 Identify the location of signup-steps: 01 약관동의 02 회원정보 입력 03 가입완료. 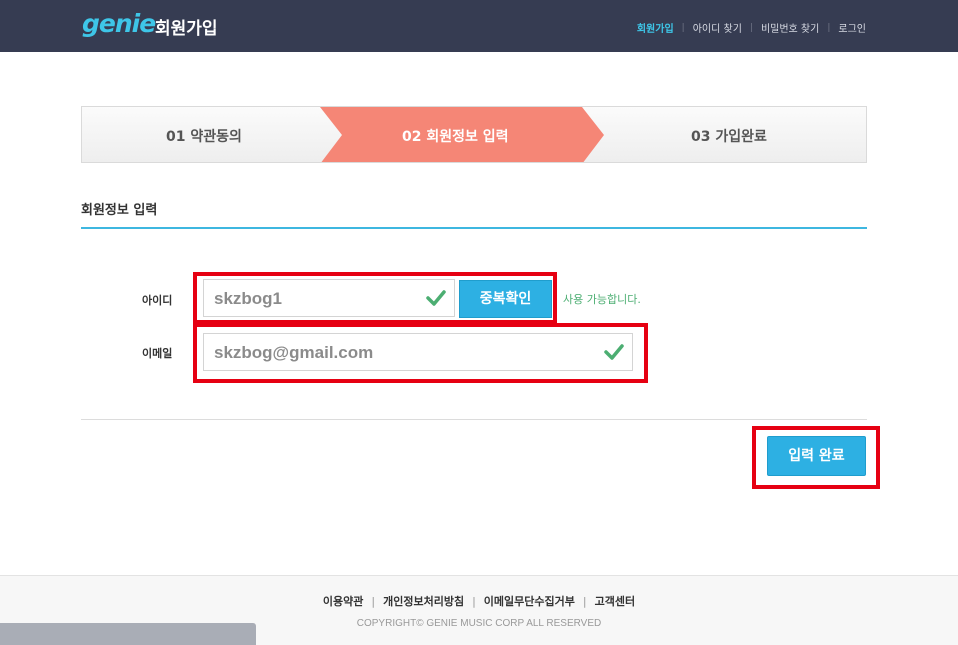
(474, 134).